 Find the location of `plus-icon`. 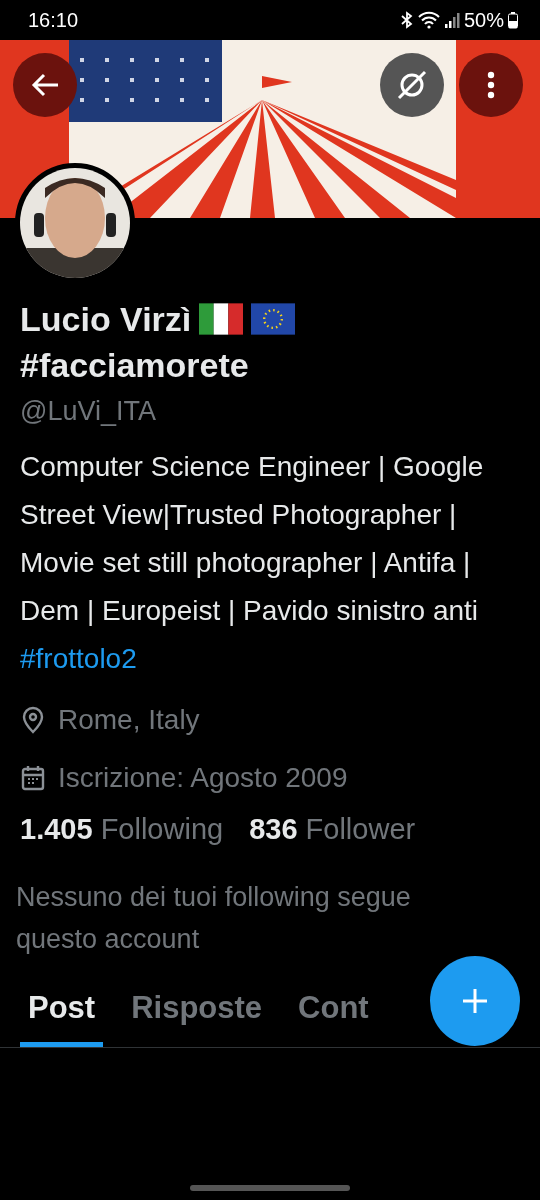

plus-icon is located at coordinates (475, 1001).